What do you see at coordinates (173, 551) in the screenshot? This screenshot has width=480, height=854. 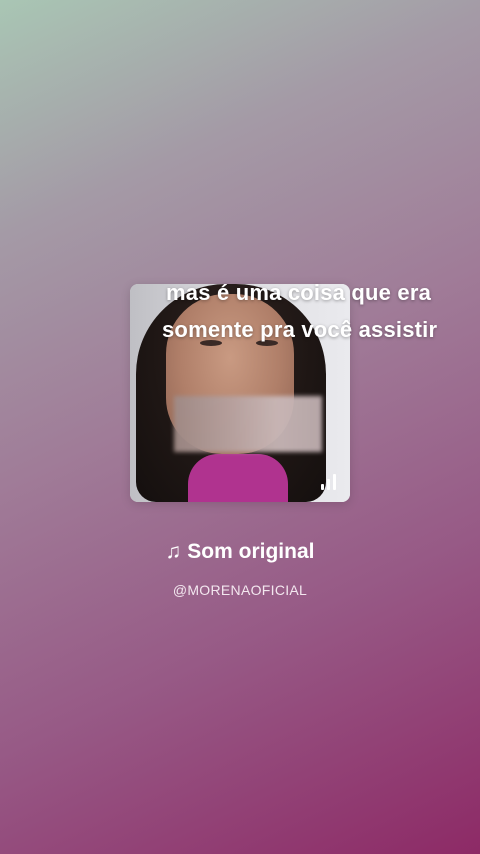 I see `music-note-icon: ♫` at bounding box center [173, 551].